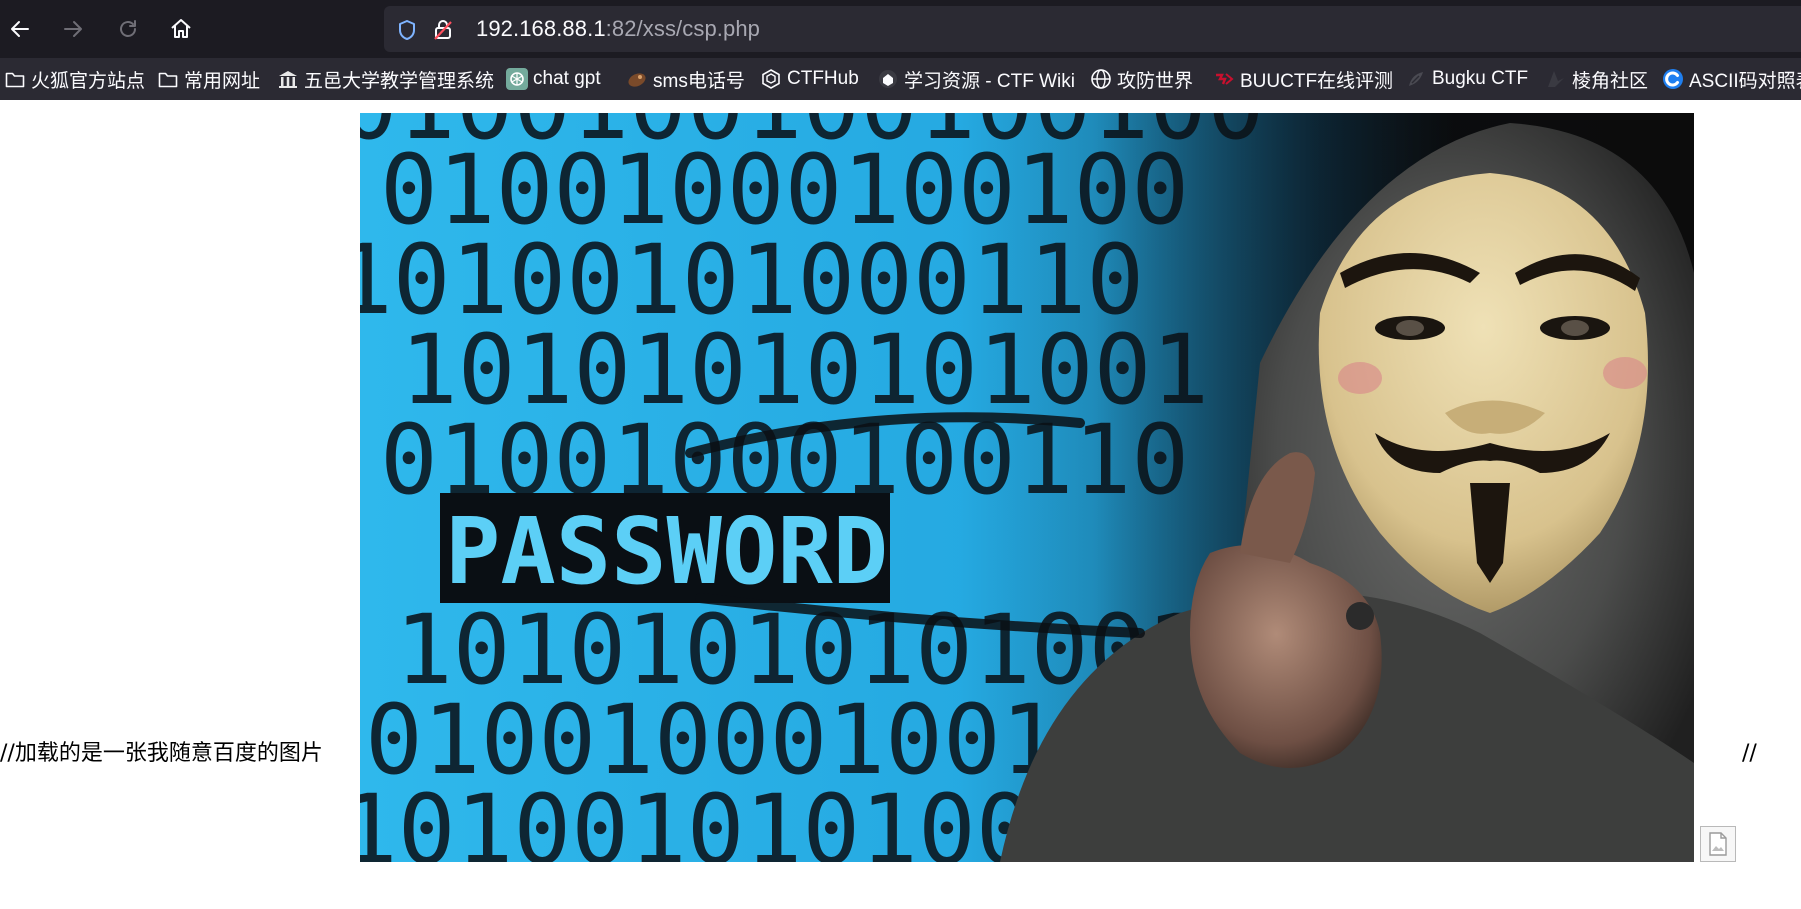 The height and width of the screenshot is (909, 1801). Describe the element at coordinates (288, 79) in the screenshot. I see `university-icon` at that location.